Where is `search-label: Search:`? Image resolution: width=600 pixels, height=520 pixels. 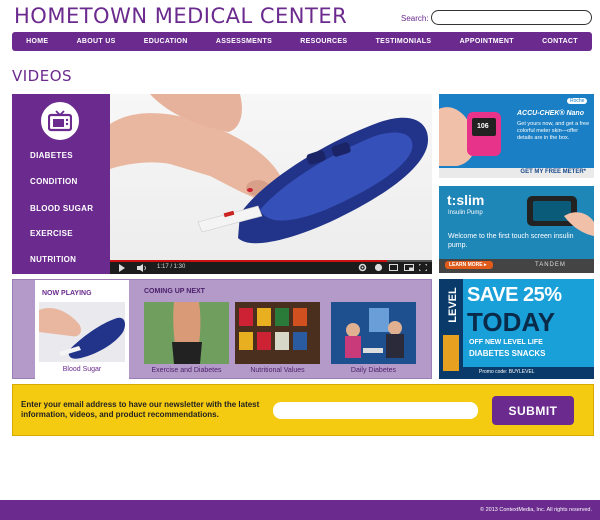 search-label: Search: is located at coordinates (415, 18).